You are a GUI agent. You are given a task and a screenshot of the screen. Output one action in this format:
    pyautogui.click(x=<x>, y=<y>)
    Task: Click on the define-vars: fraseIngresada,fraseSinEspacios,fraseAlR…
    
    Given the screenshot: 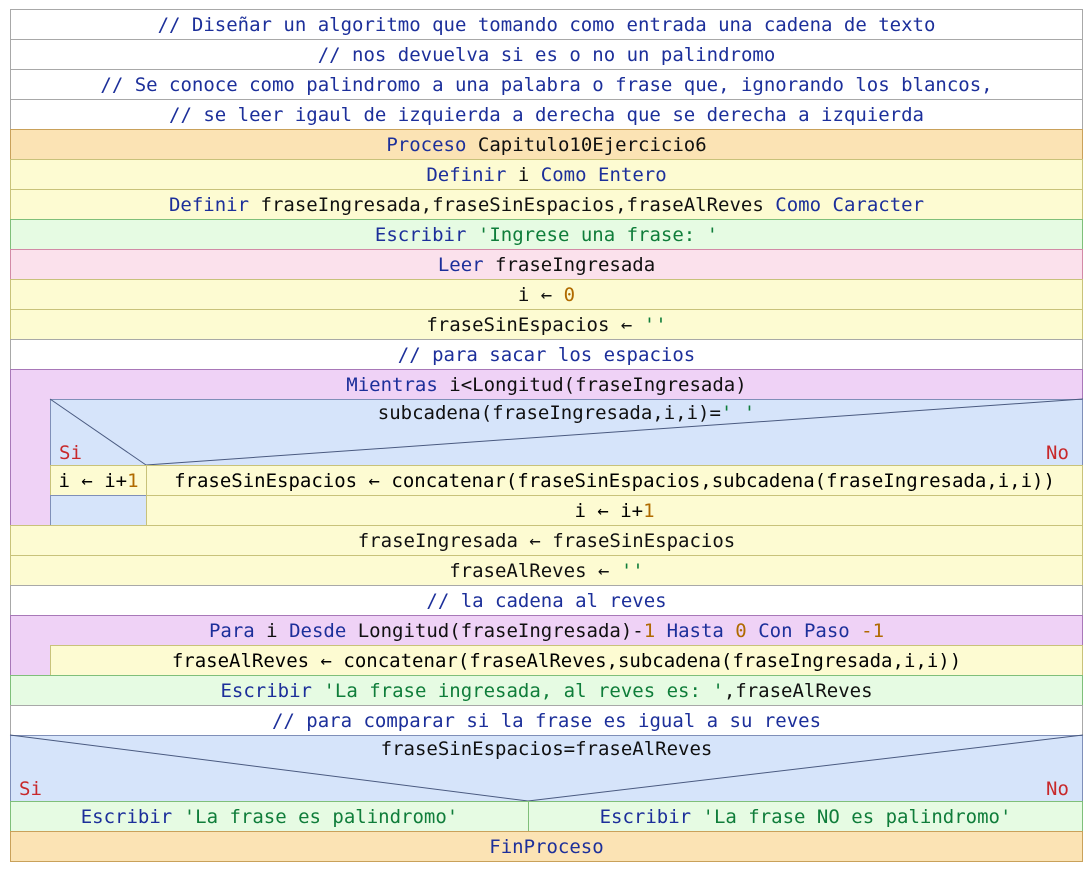 What is the action you would take?
    pyautogui.click(x=512, y=204)
    